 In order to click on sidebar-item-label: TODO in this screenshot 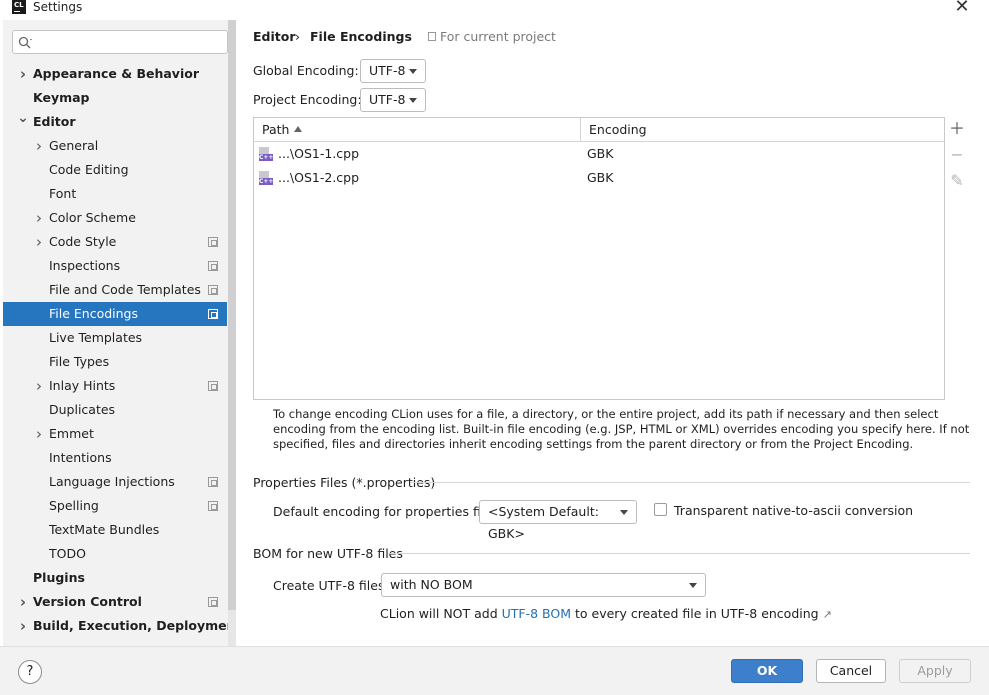, I will do `click(67, 553)`.